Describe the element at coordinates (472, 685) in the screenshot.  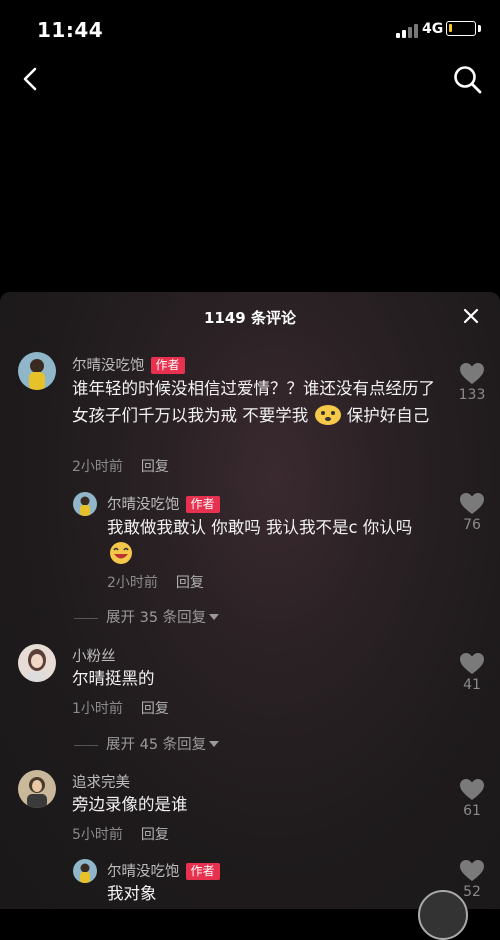
I see `like-count: 41` at that location.